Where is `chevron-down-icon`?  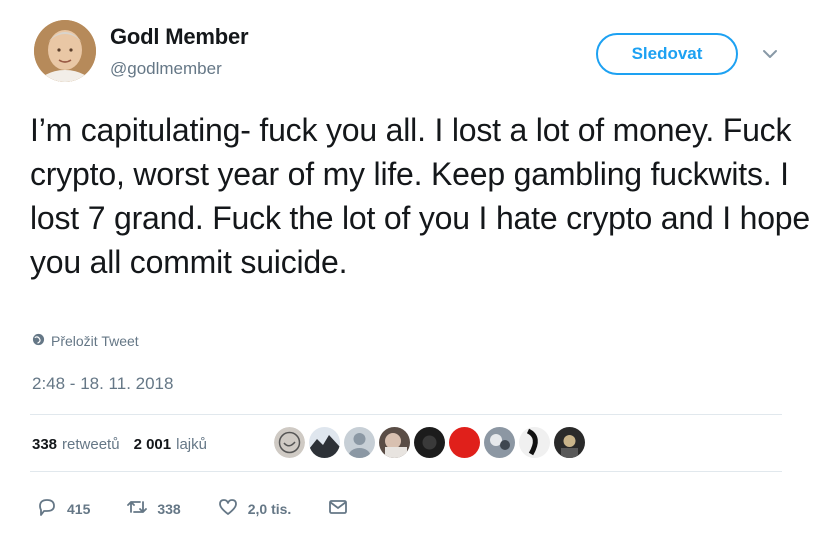
chevron-down-icon is located at coordinates (770, 54).